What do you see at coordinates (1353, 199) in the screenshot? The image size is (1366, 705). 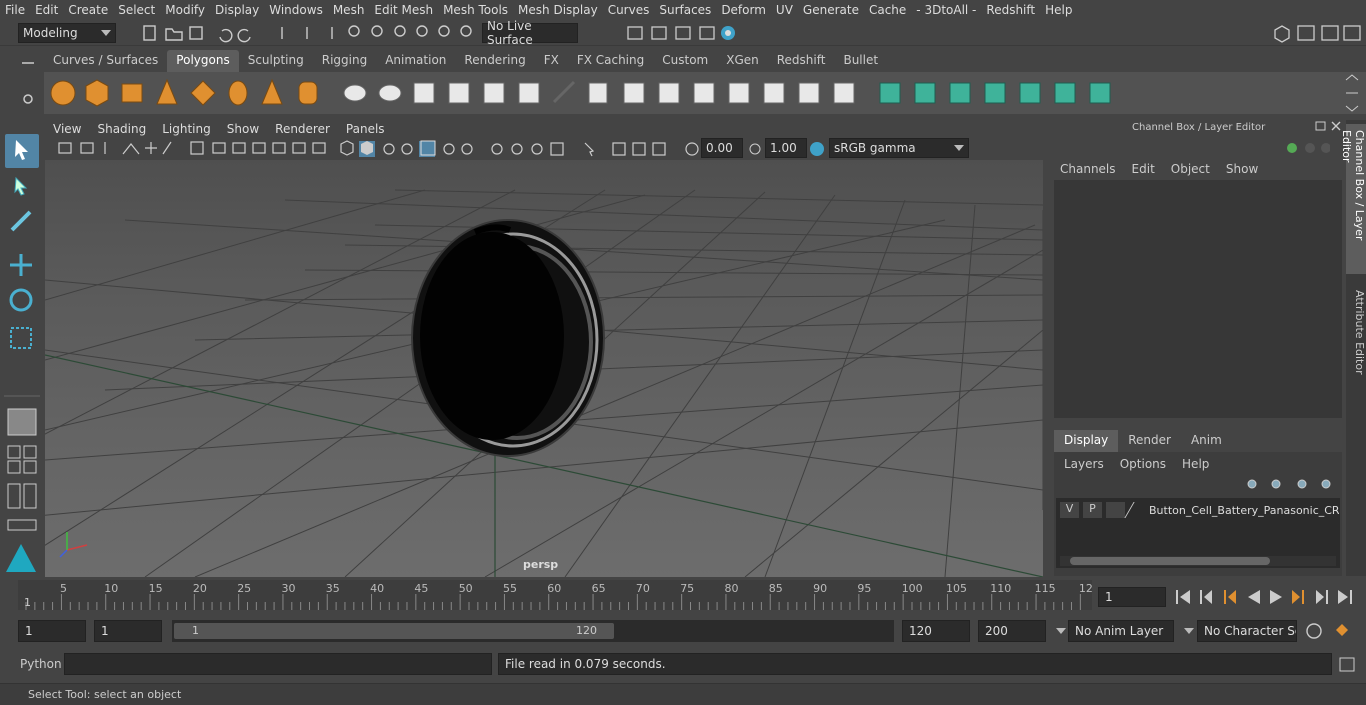 I see `channel-box-side-tab: Channel Box / Layer Editor` at bounding box center [1353, 199].